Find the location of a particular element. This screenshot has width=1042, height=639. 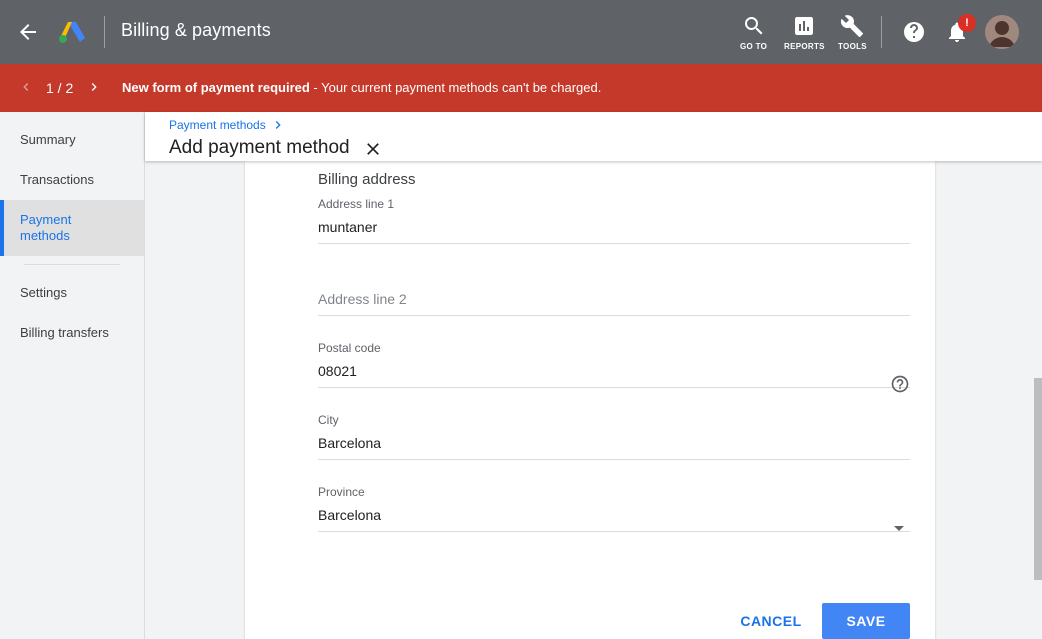

page-header: Payment methods Add payment method is located at coordinates (593, 136).